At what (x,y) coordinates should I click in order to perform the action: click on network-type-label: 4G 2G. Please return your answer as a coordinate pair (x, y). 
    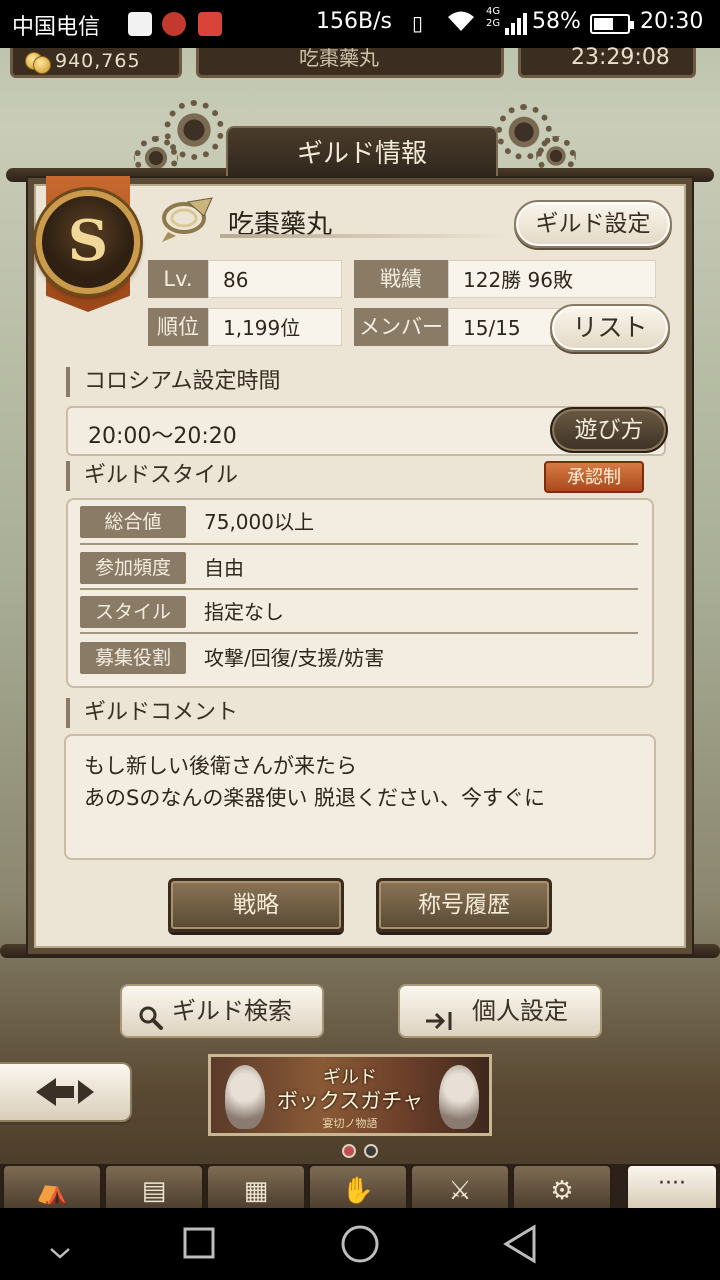
    Looking at the image, I should click on (493, 18).